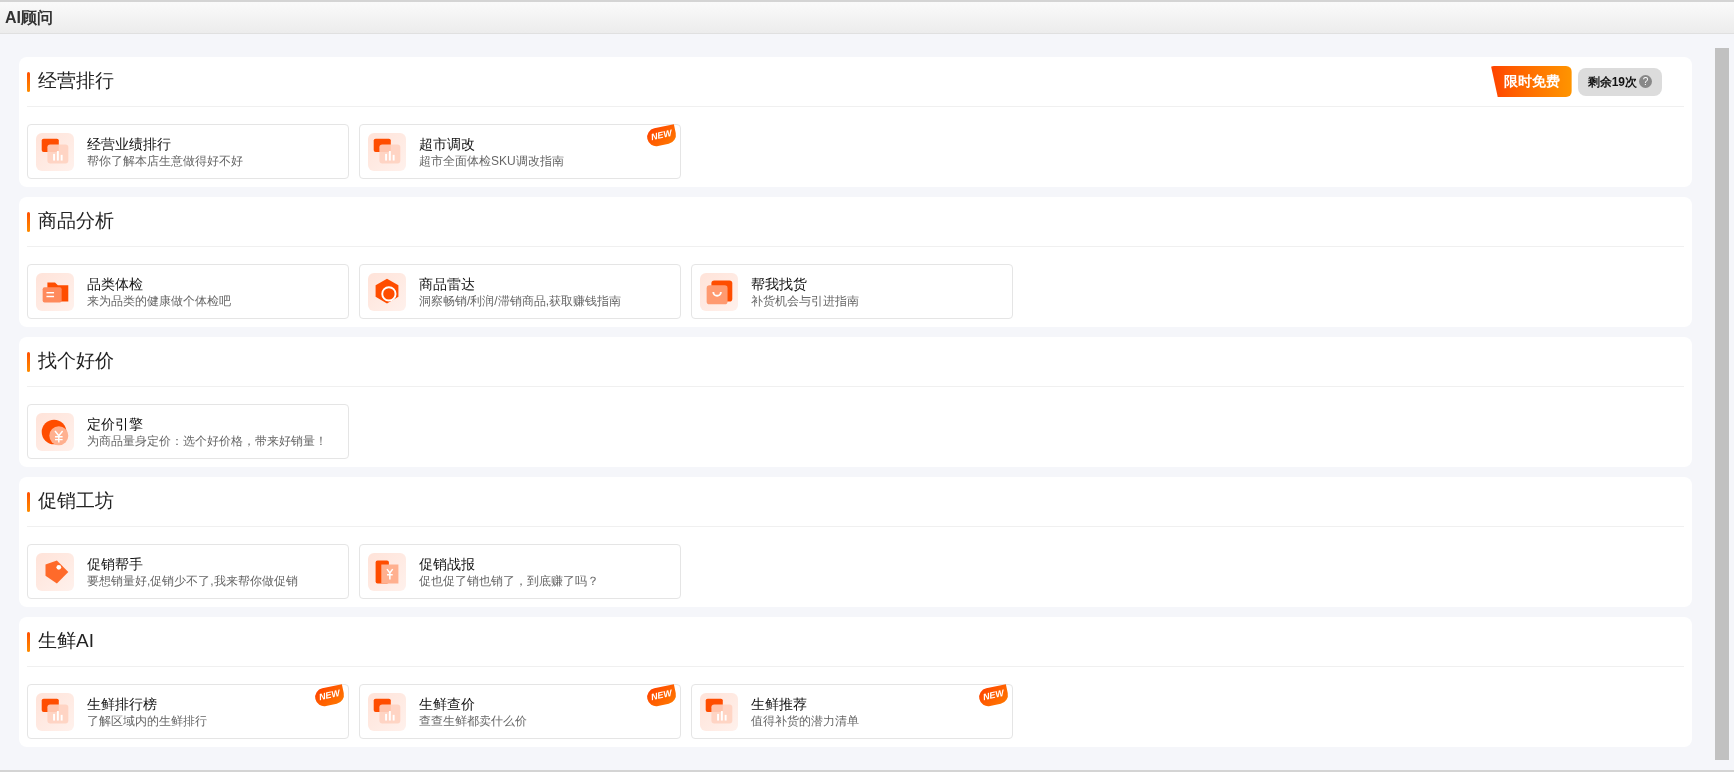 The width and height of the screenshot is (1734, 772). What do you see at coordinates (1645, 81) in the screenshot?
I see `help-icon: ?` at bounding box center [1645, 81].